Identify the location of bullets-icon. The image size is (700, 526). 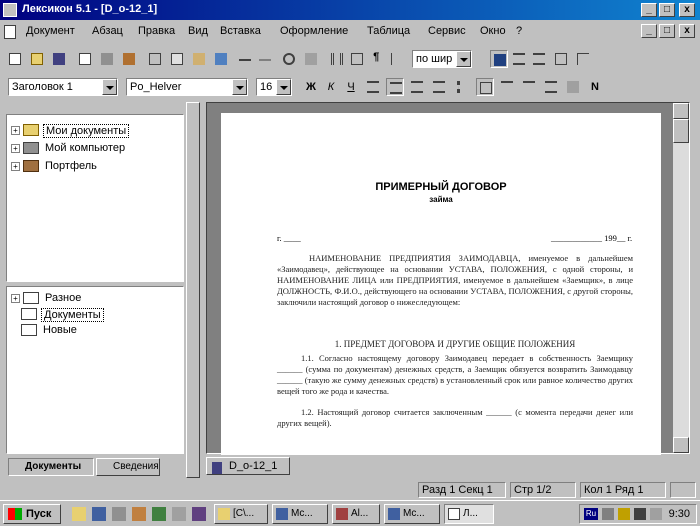
(463, 87).